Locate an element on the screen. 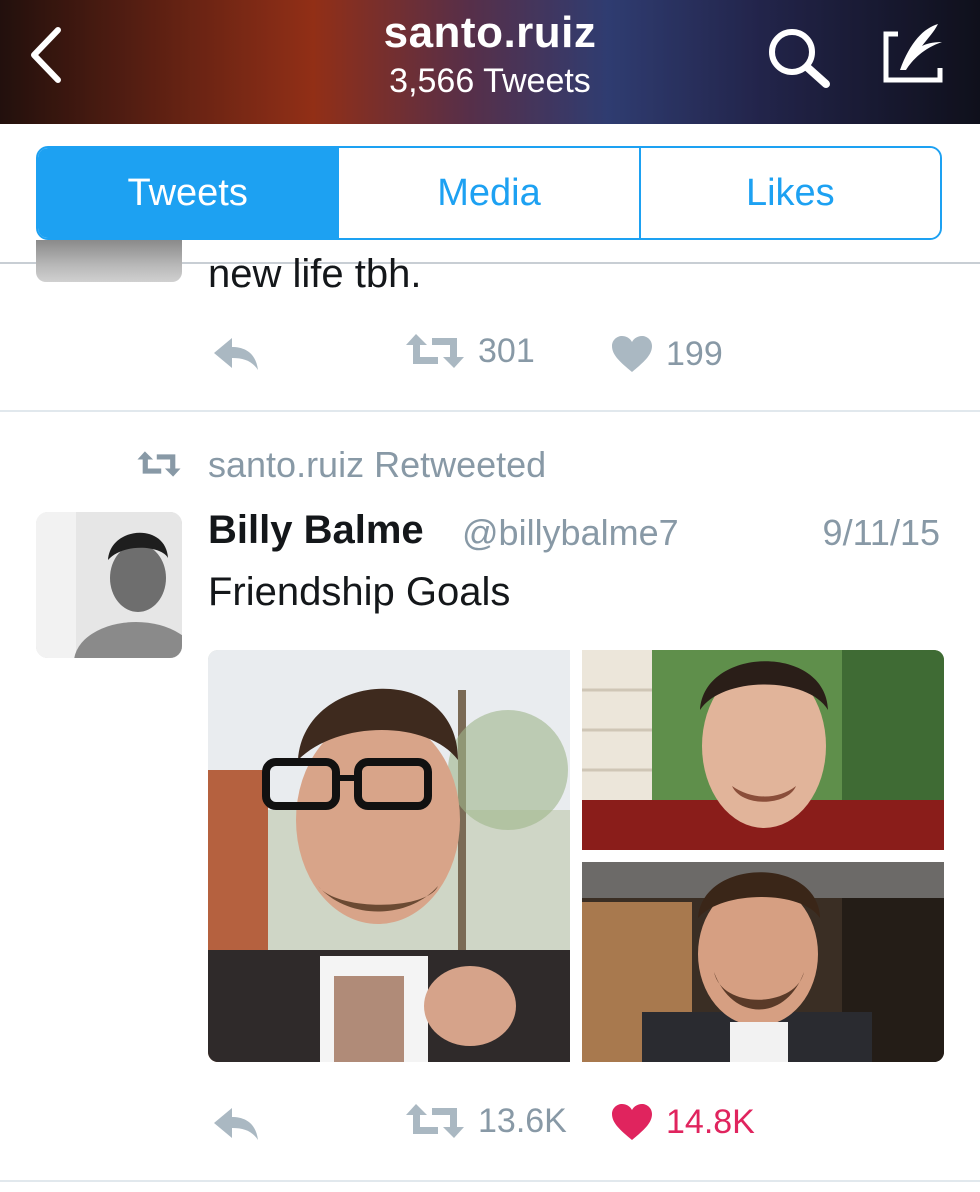 This screenshot has width=980, height=1192. retweet-button: 13.6K is located at coordinates (485, 1121).